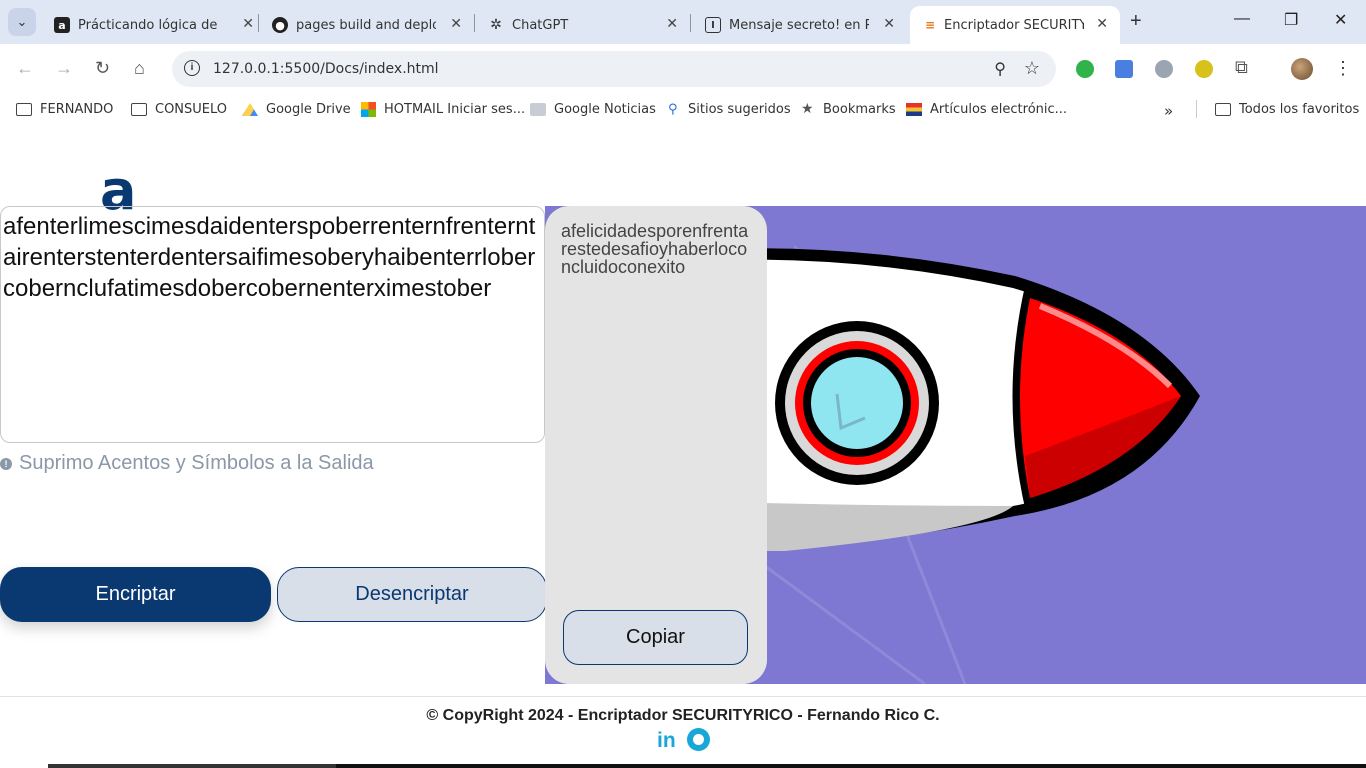 This screenshot has height=768, width=1366. Describe the element at coordinates (593, 109) in the screenshot. I see `bookmark-google-noticias: Google Noticias` at that location.